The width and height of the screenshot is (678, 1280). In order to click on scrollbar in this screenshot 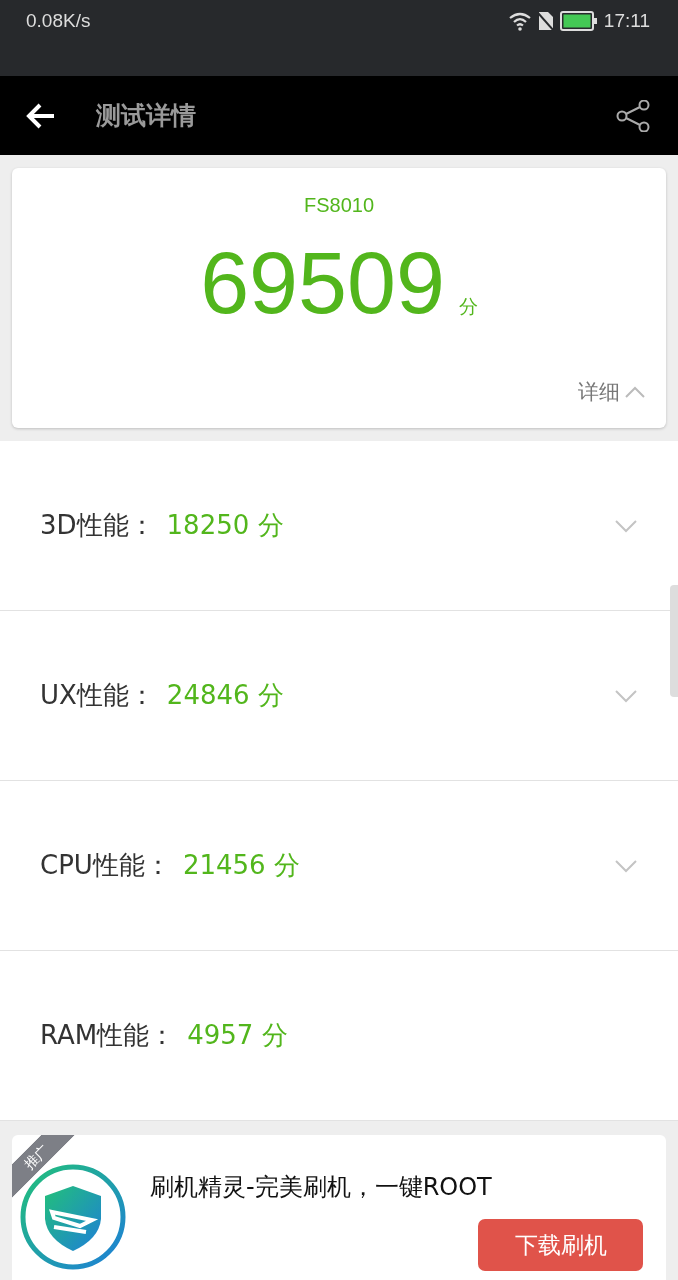, I will do `click(674, 641)`.